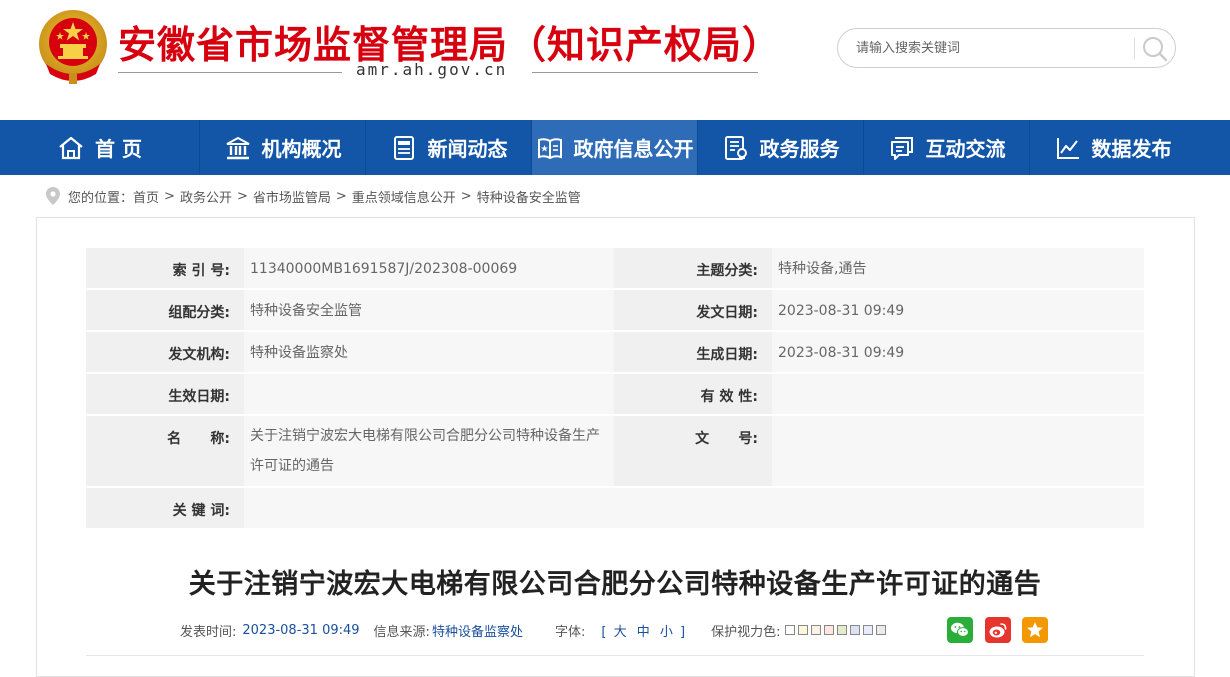 This screenshot has height=677, width=1230. I want to click on info-row: 发文机构: 特种设备监察处 生成日期: 2023-08-31 09:49, so click(615, 352).